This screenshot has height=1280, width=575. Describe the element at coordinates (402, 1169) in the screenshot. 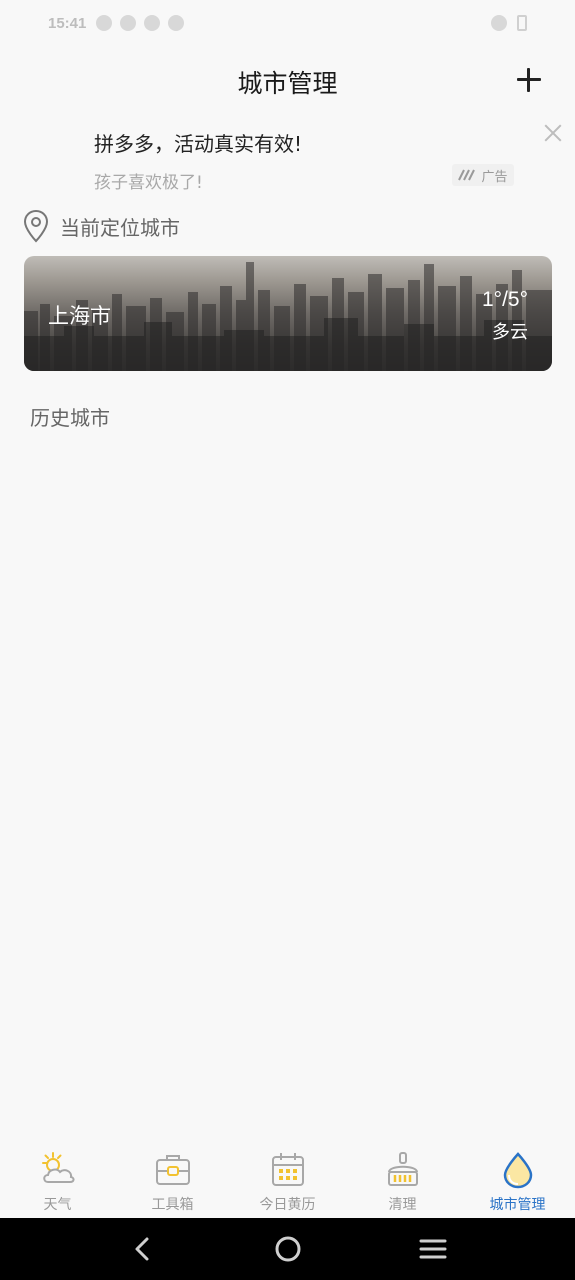

I see `broom-icon` at that location.